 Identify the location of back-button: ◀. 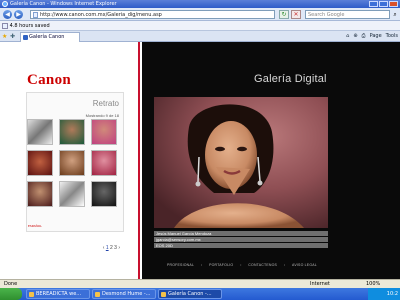
(7, 14).